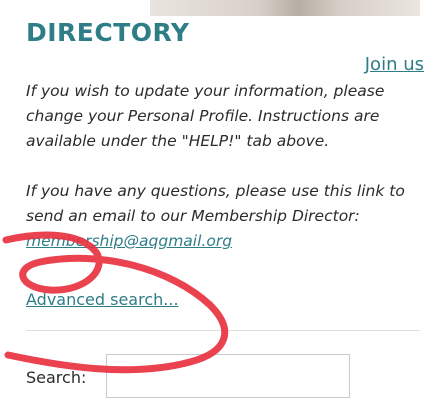 The width and height of the screenshot is (430, 398). What do you see at coordinates (108, 32) in the screenshot?
I see `page-title: DIRECTORY` at bounding box center [108, 32].